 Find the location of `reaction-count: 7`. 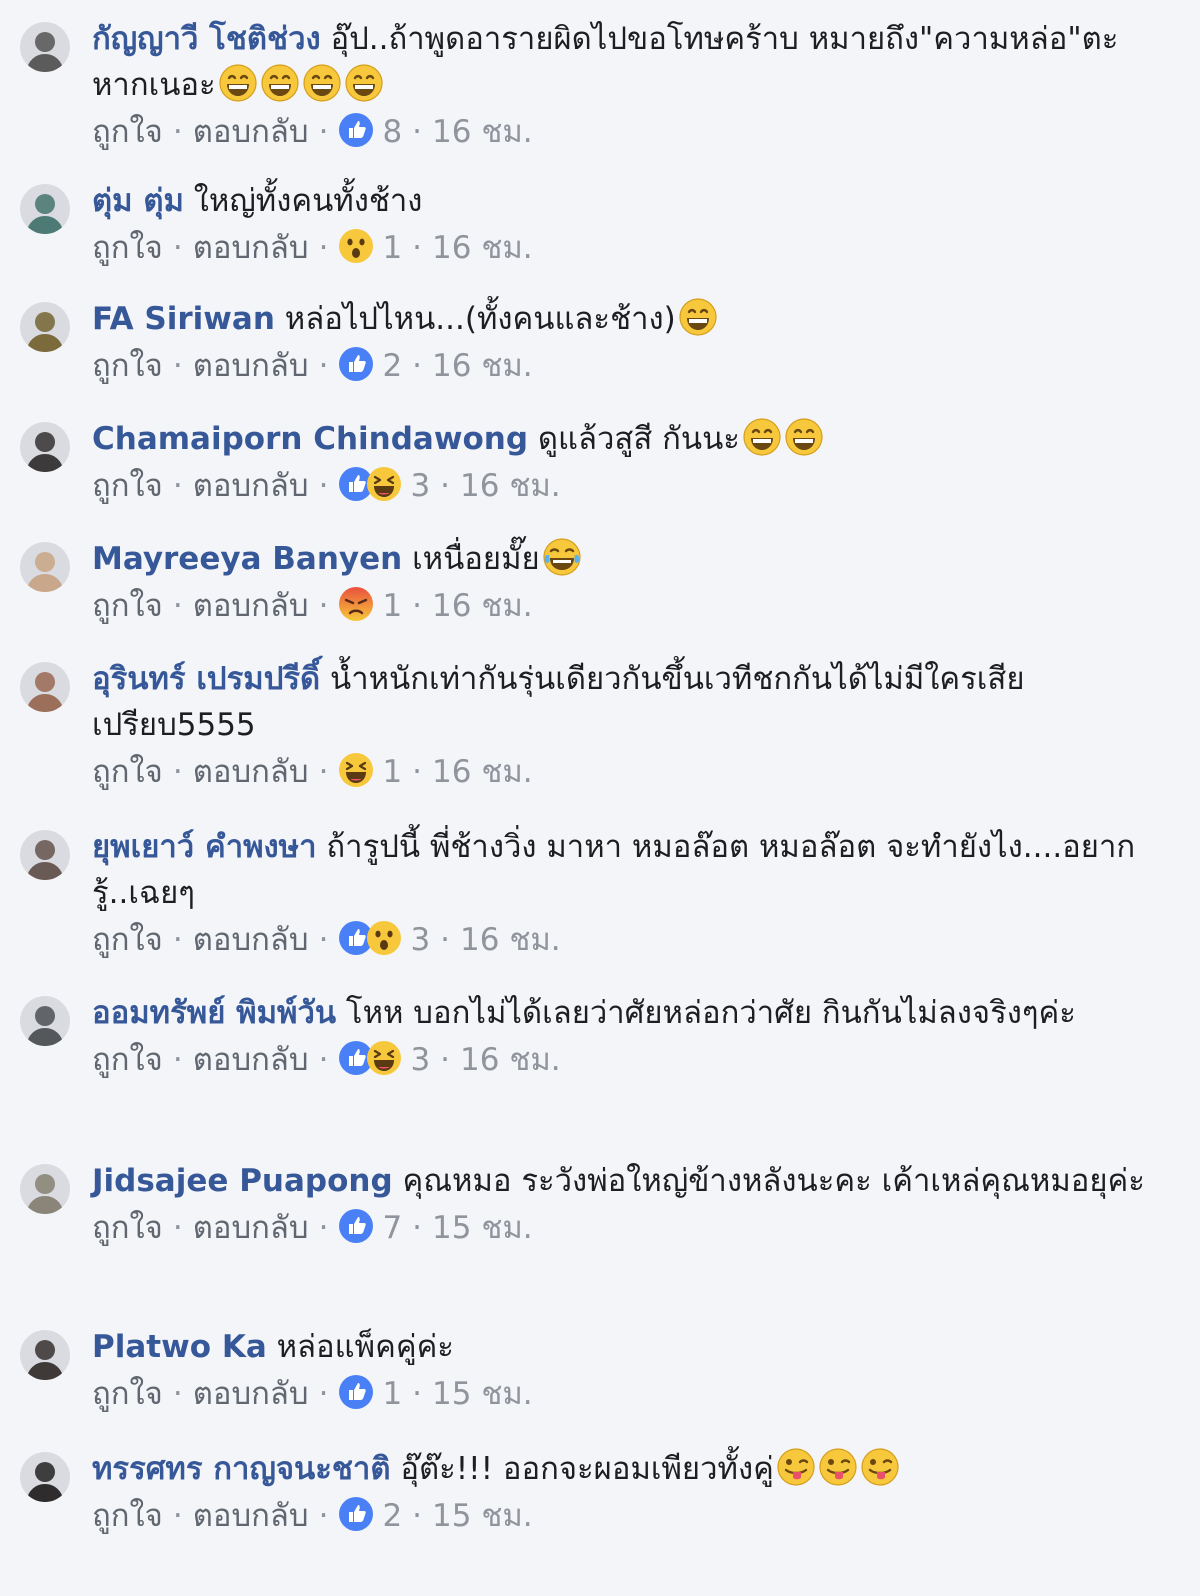

reaction-count: 7 is located at coordinates (392, 1228).